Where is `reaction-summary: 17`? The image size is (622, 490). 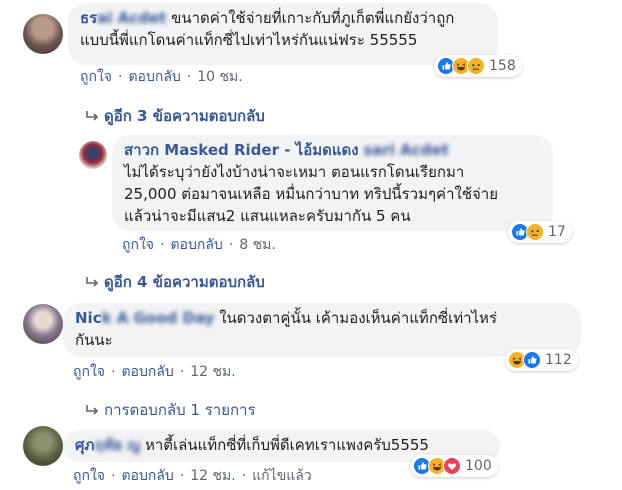
reaction-summary: 17 is located at coordinates (540, 232).